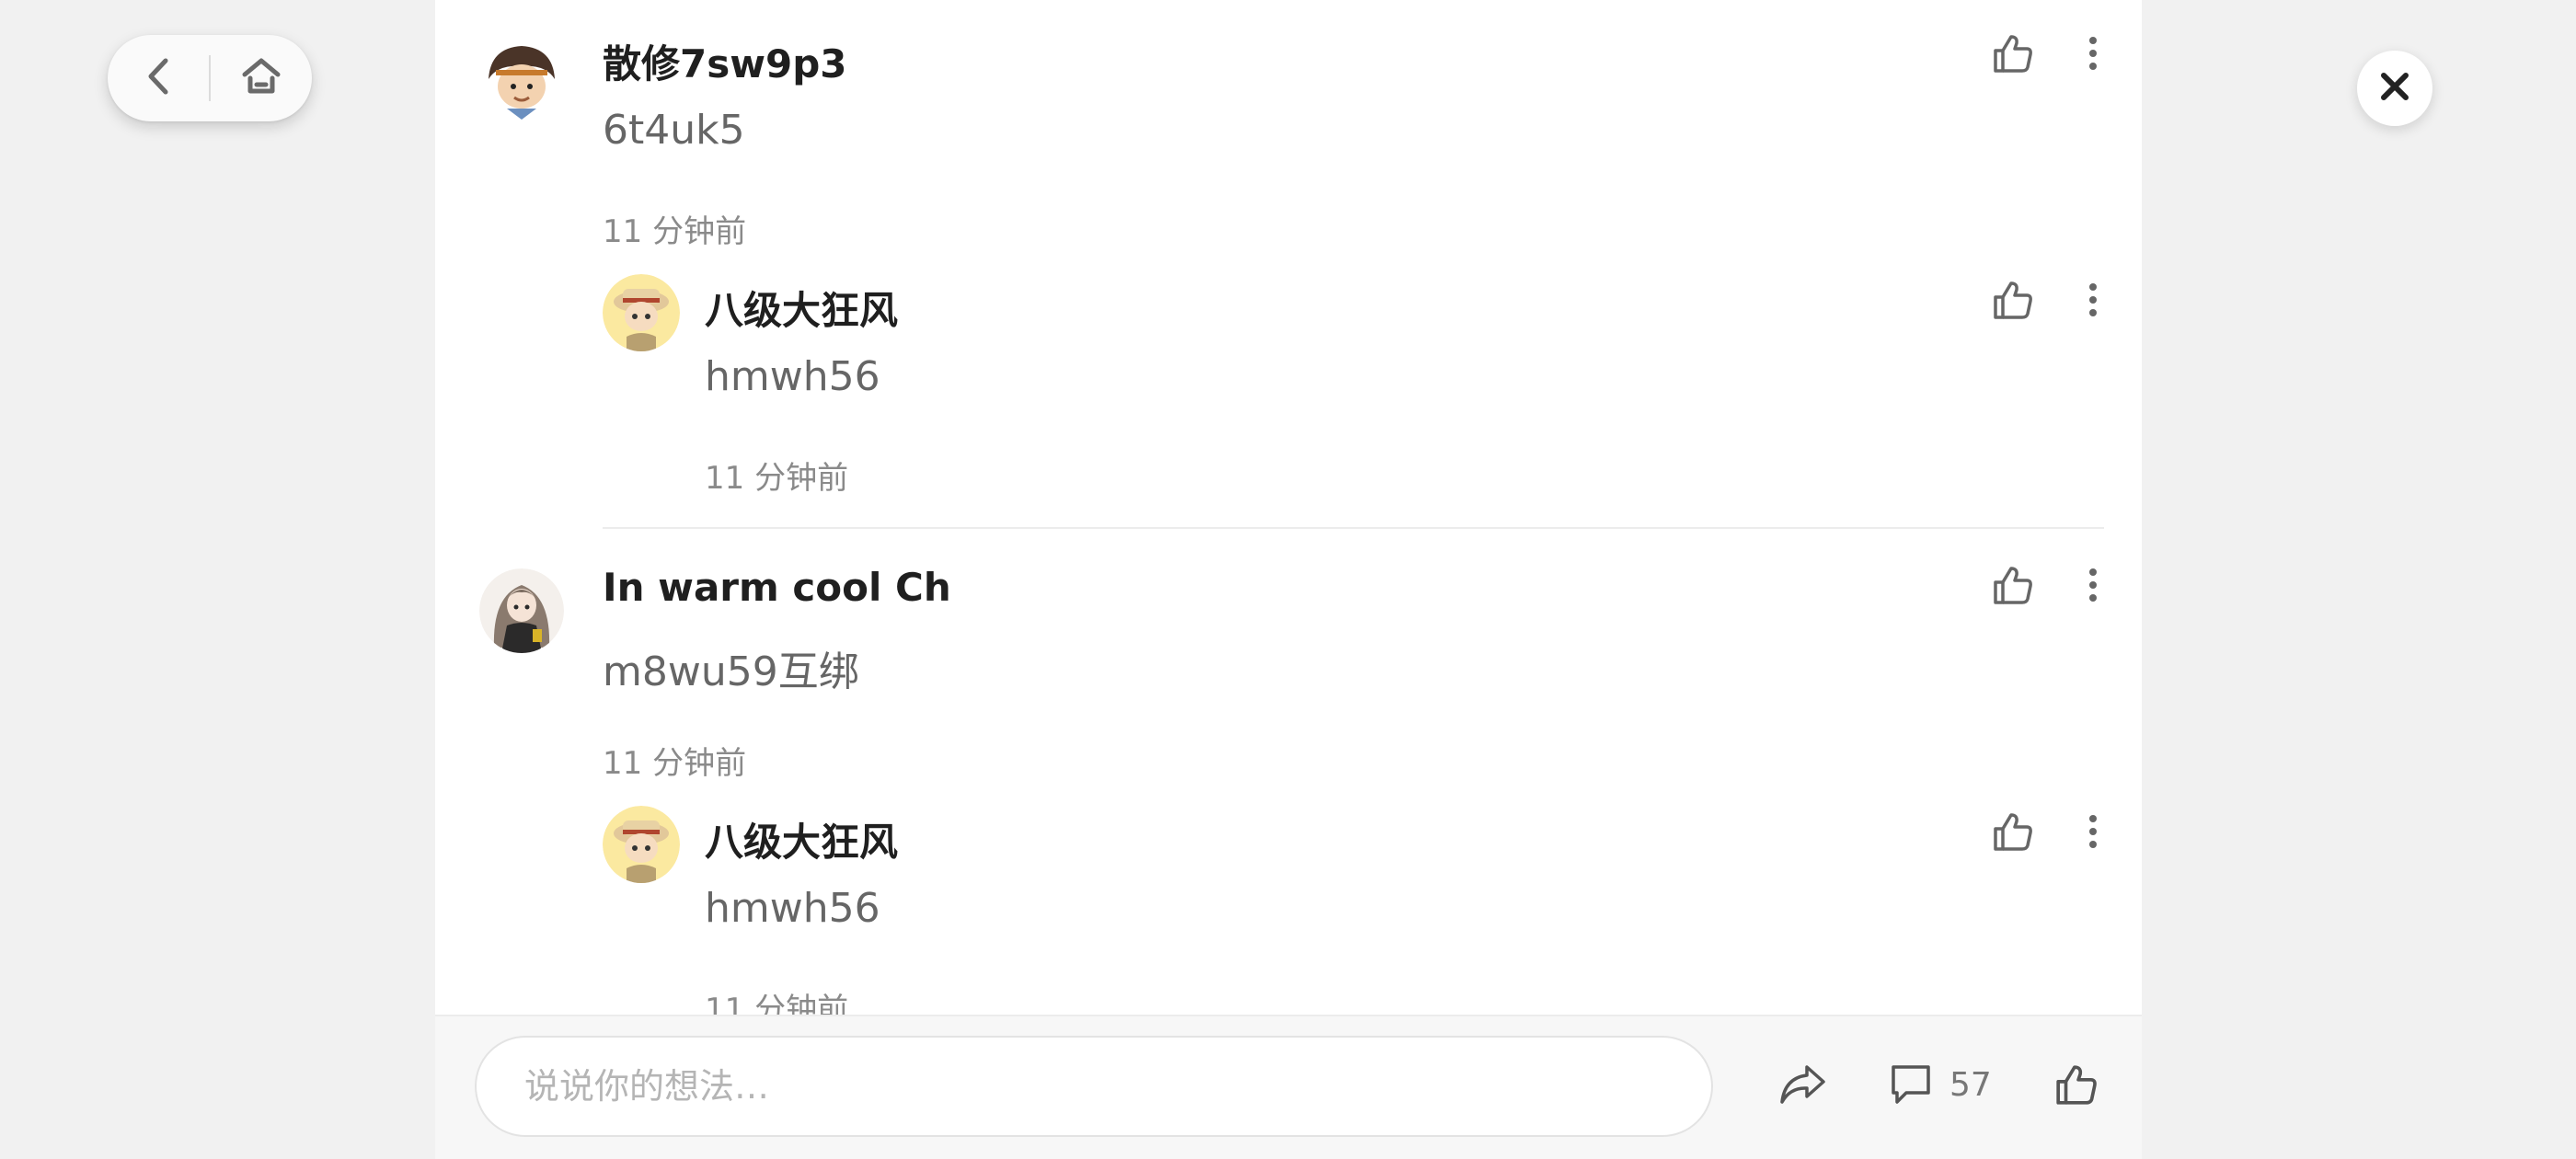 This screenshot has width=2576, height=1159. I want to click on home-button, so click(261, 78).